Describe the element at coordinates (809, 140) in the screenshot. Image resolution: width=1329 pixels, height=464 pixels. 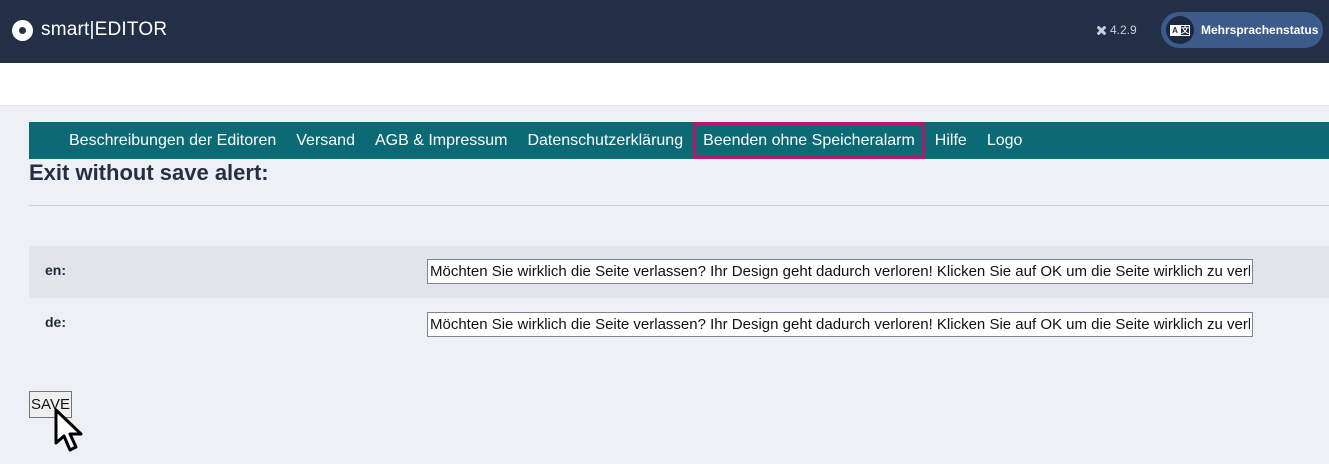
I see `tab-exit-without-save-alert: Beenden ohne Speicheralarm` at that location.